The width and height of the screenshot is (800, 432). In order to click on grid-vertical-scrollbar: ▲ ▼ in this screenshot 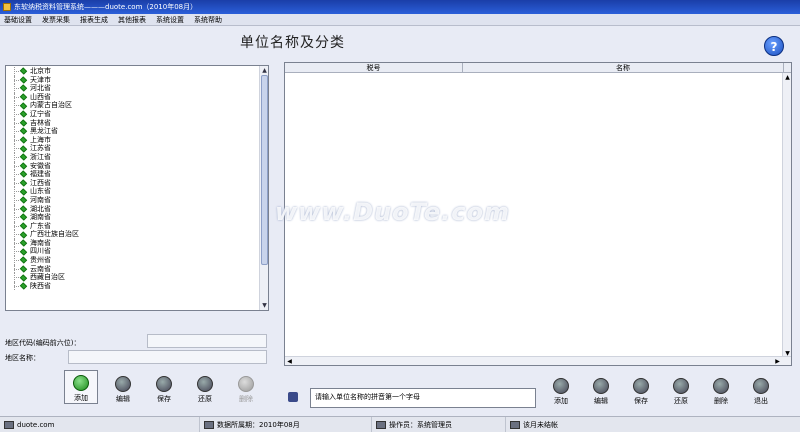, I will do `click(786, 215)`.